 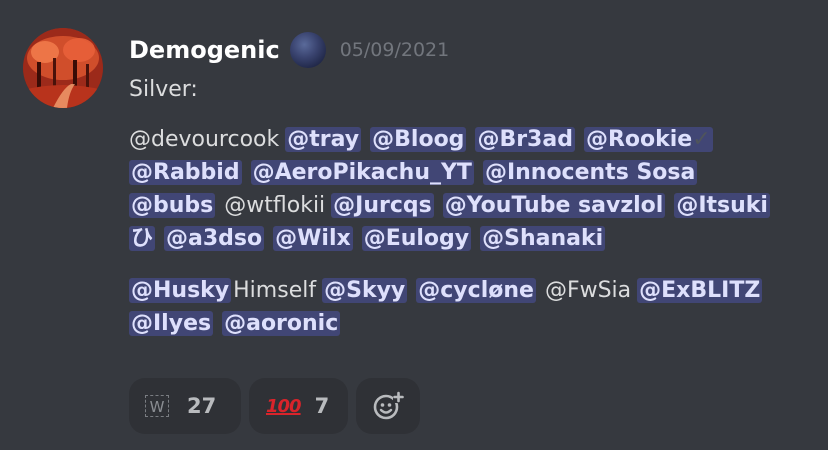 I want to click on message-line: @Ilyes @aoronic, so click(x=474, y=323).